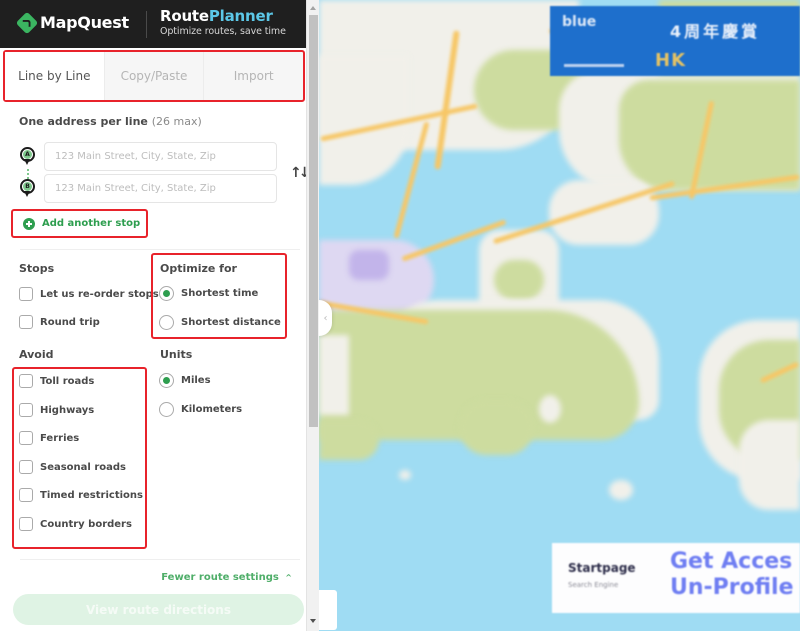  I want to click on shortest-distance-radio, so click(166, 322).